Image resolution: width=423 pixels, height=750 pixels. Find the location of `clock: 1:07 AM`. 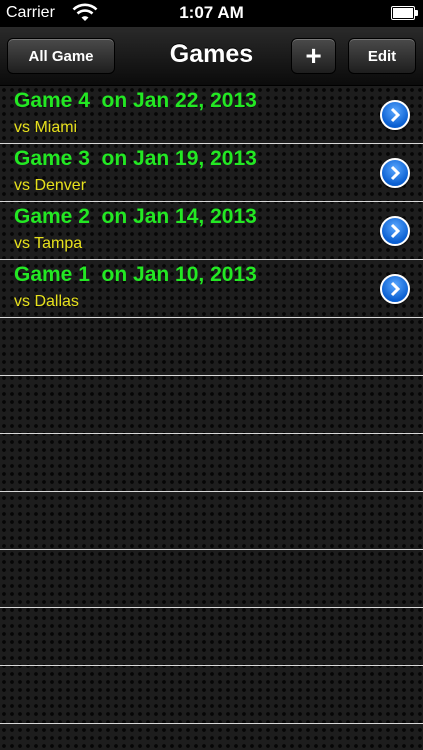

clock: 1:07 AM is located at coordinates (211, 12).